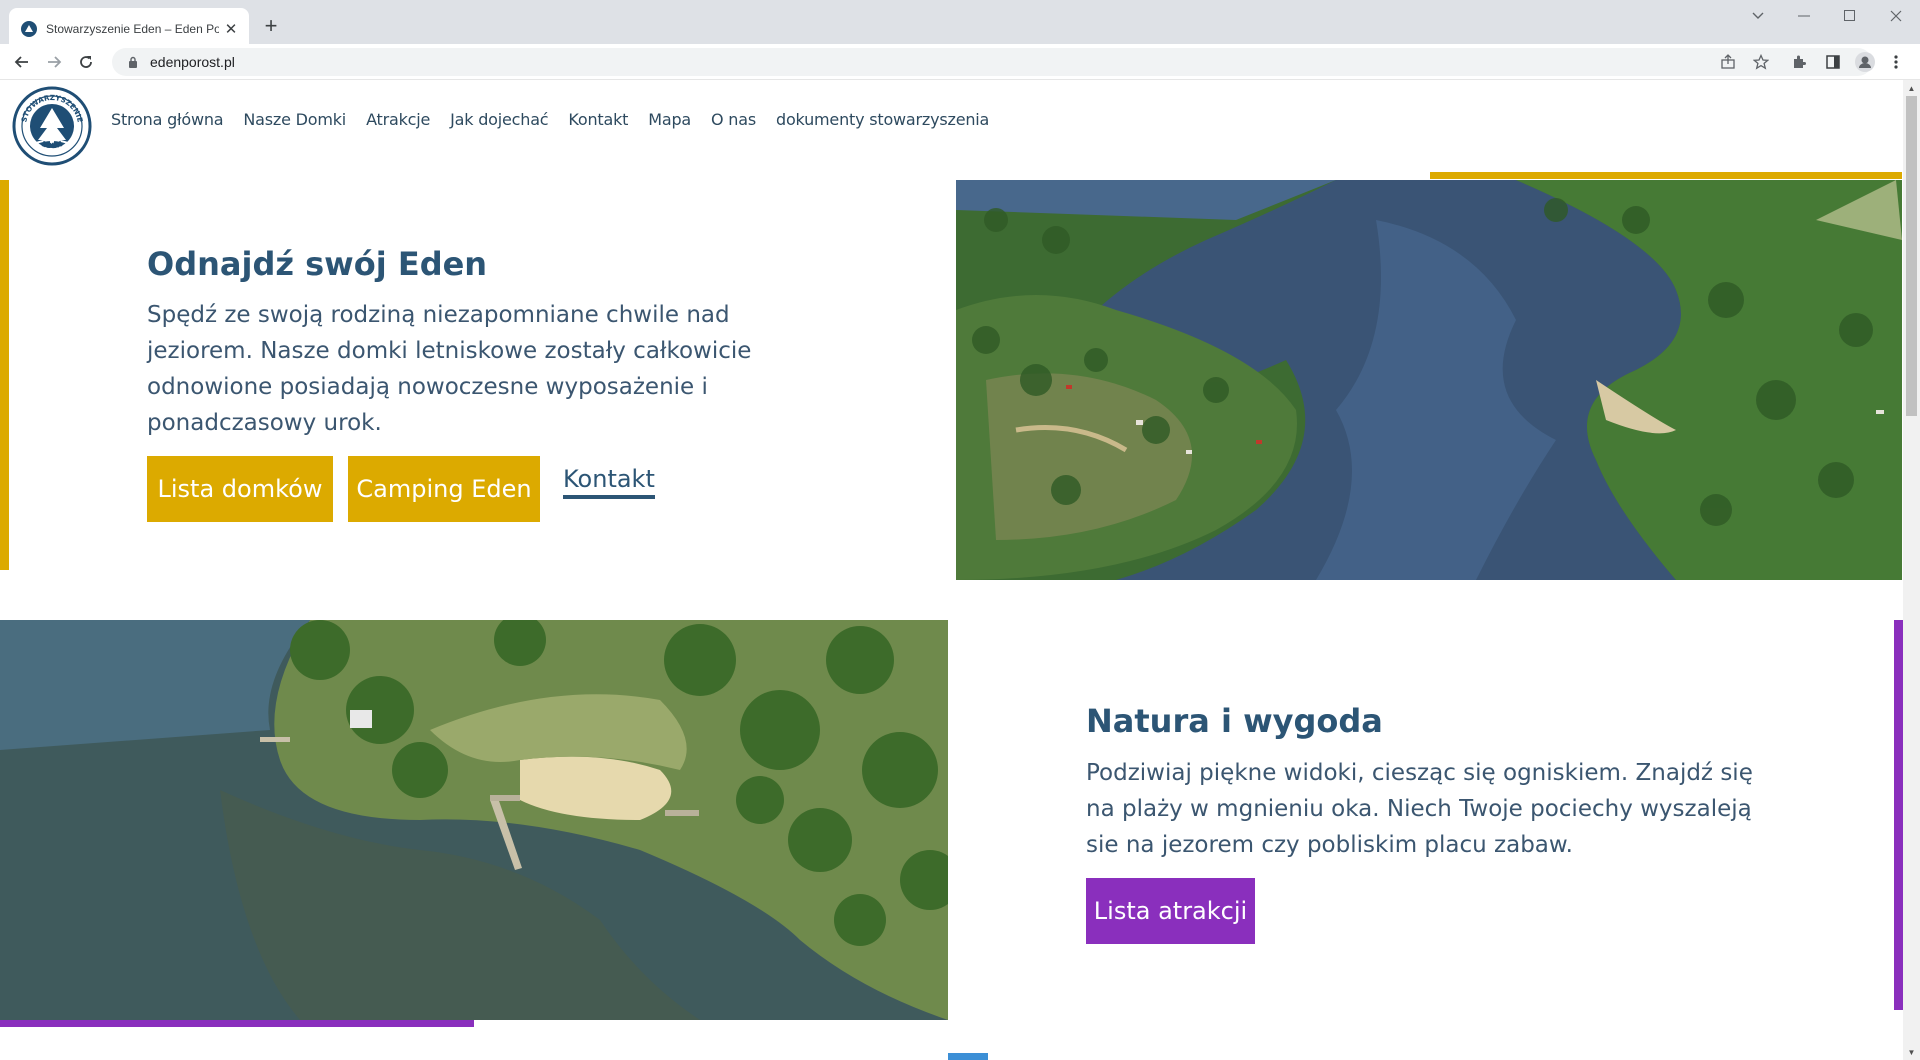 The image size is (1920, 1060). What do you see at coordinates (22, 62) in the screenshot?
I see `back-icon` at bounding box center [22, 62].